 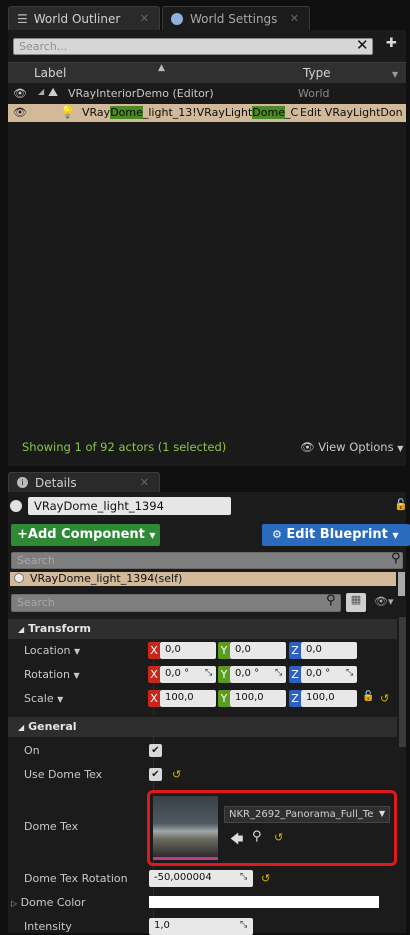 What do you see at coordinates (395, 74) in the screenshot?
I see `header-dropdown-icon: ▼` at bounding box center [395, 74].